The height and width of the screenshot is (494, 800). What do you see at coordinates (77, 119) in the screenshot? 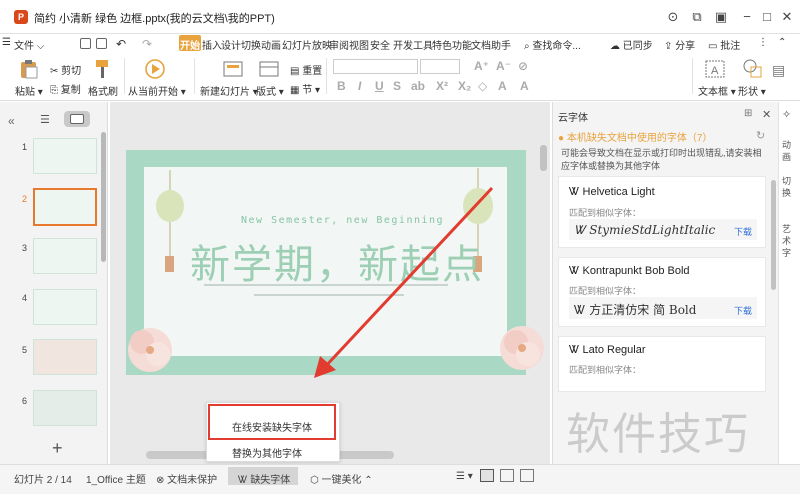
I see `slides-view-icon` at bounding box center [77, 119].